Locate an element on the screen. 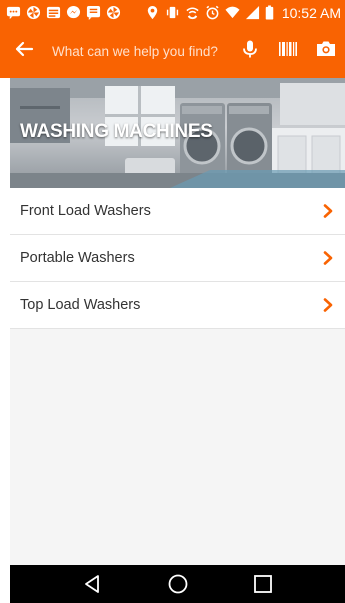 The width and height of the screenshot is (345, 603). news-icon is located at coordinates (53, 12).